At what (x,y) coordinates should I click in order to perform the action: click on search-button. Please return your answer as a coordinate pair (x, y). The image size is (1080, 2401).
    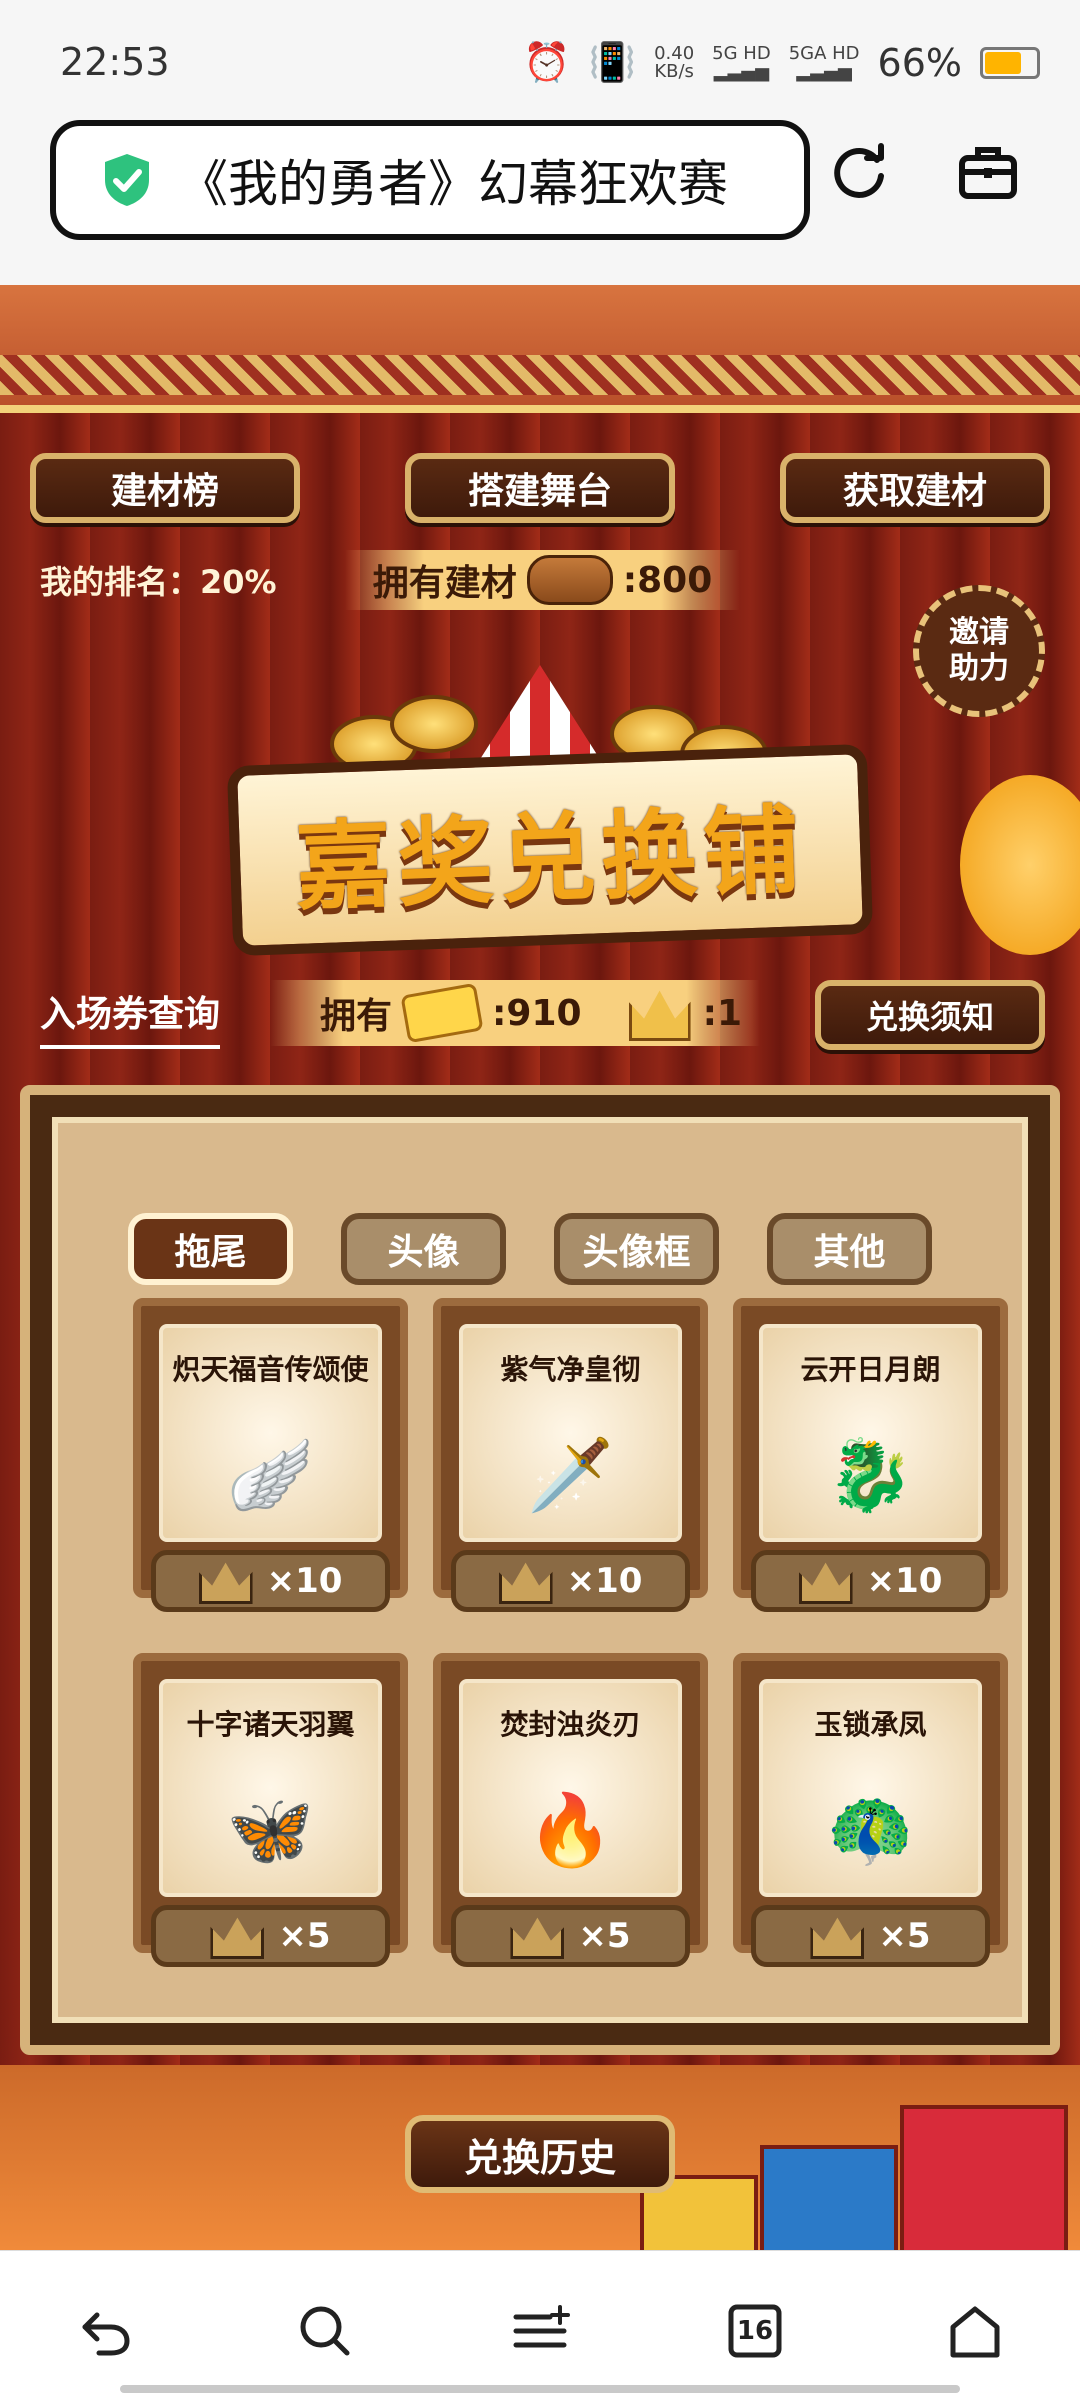
    Looking at the image, I should click on (325, 2331).